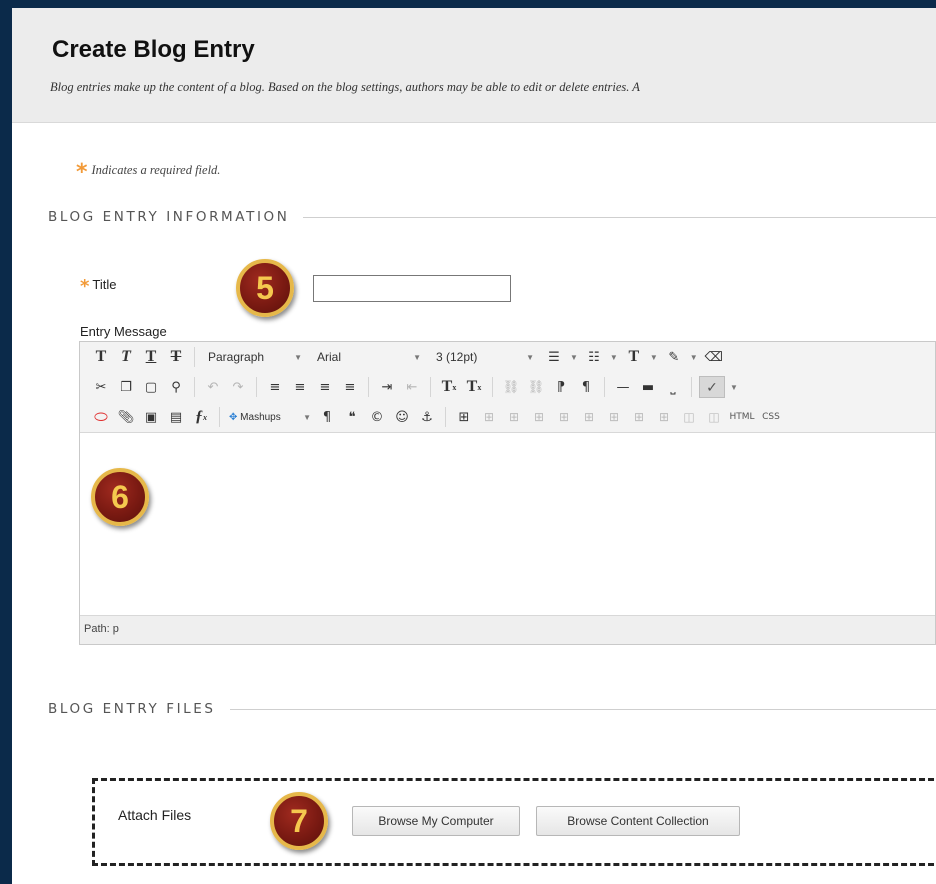 This screenshot has width=936, height=884. I want to click on youtube-icon: ⬭, so click(101, 417).